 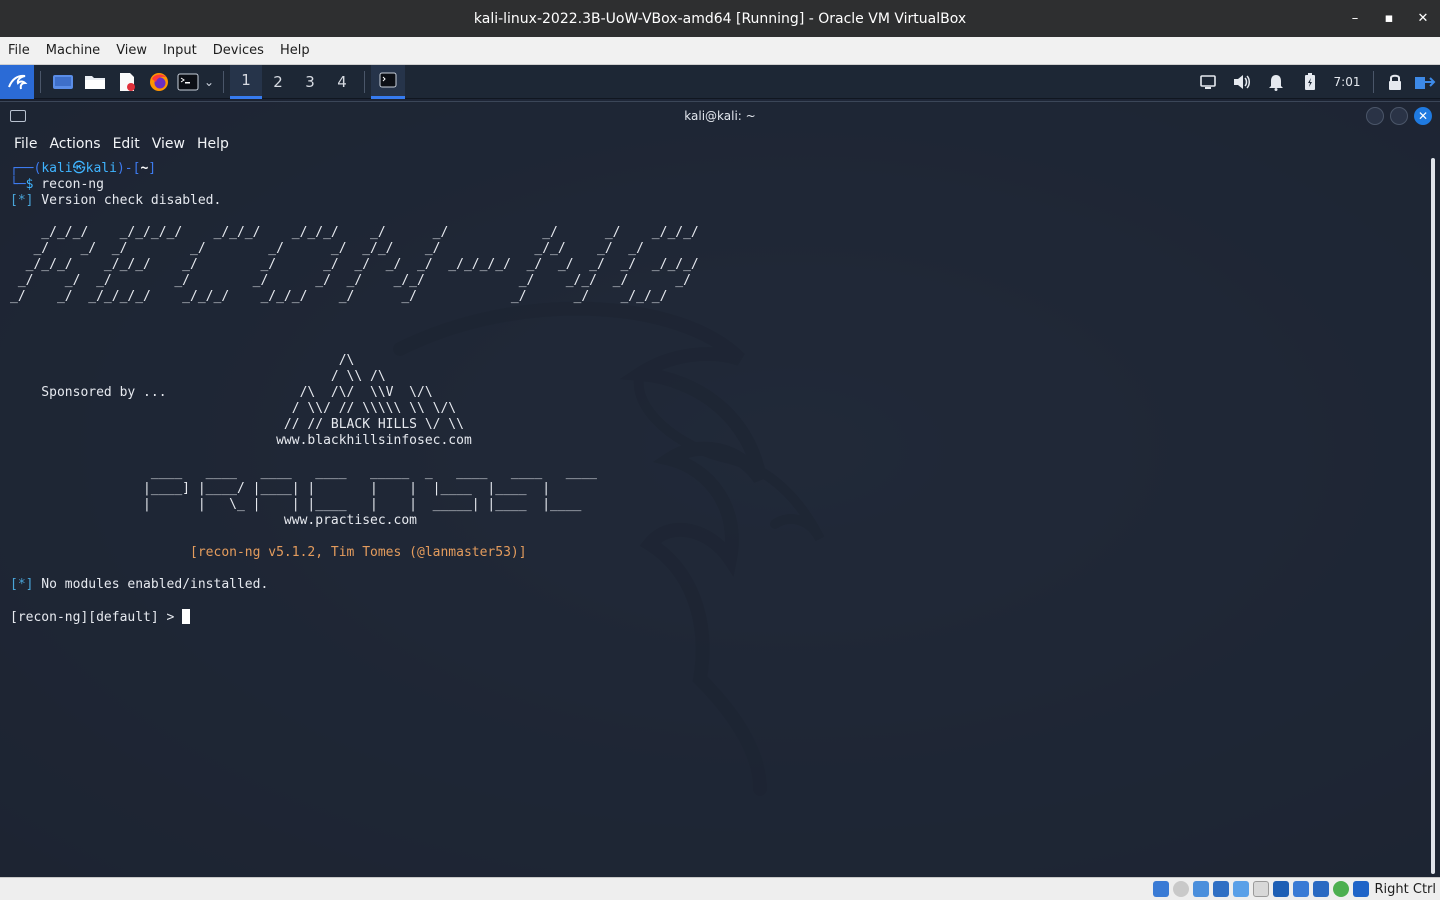 What do you see at coordinates (1220, 889) in the screenshot?
I see `network-icon` at bounding box center [1220, 889].